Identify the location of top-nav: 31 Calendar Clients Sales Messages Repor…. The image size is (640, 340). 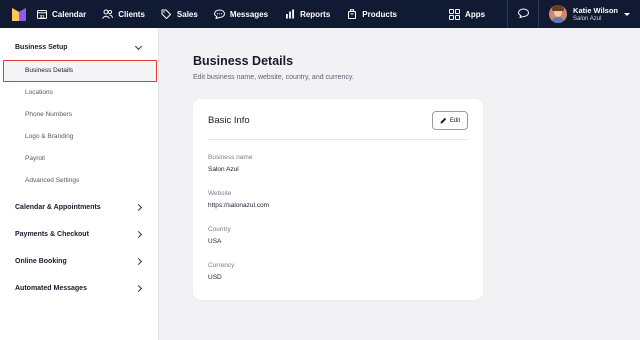
(320, 14).